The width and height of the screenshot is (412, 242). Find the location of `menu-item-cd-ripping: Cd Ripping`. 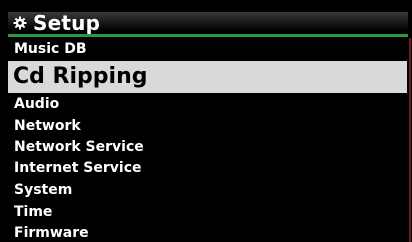

menu-item-cd-ripping: Cd Ripping is located at coordinates (207, 77).